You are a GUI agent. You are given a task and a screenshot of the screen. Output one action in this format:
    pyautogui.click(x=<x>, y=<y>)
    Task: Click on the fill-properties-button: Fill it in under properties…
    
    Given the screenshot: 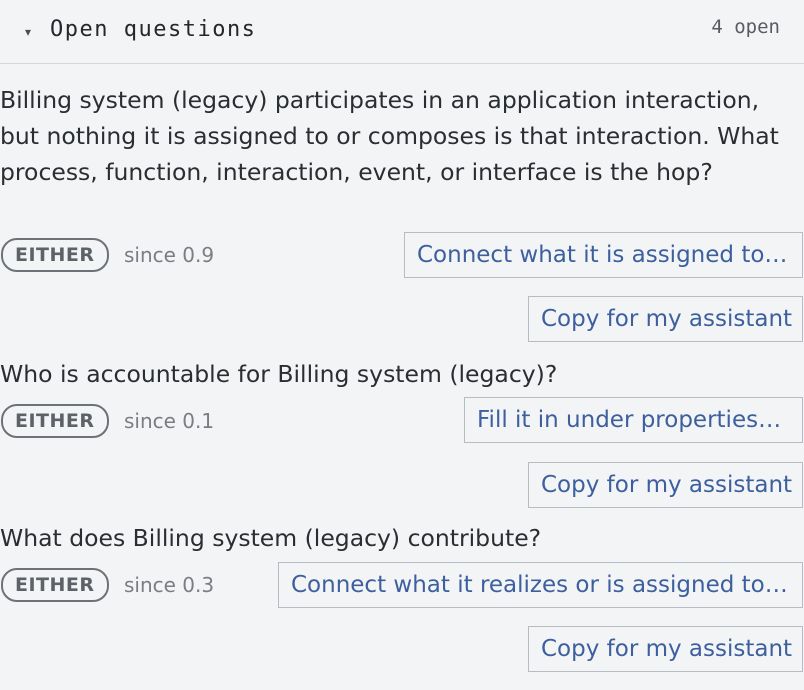 What is the action you would take?
    pyautogui.click(x=633, y=420)
    